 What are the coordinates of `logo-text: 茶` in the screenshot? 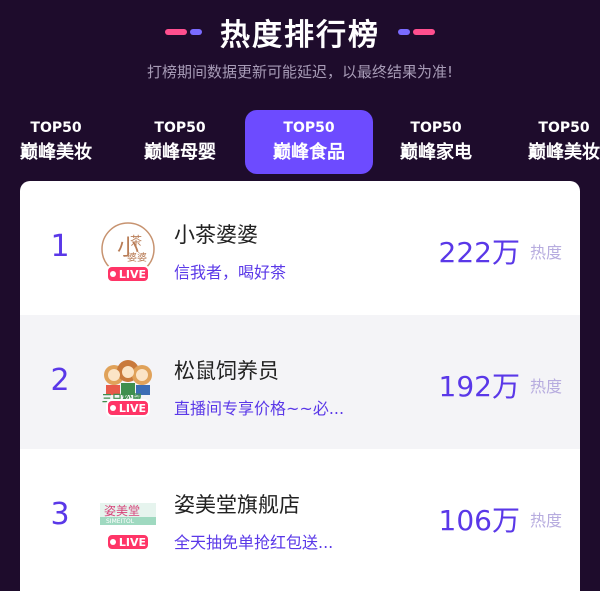 It's located at (136, 240).